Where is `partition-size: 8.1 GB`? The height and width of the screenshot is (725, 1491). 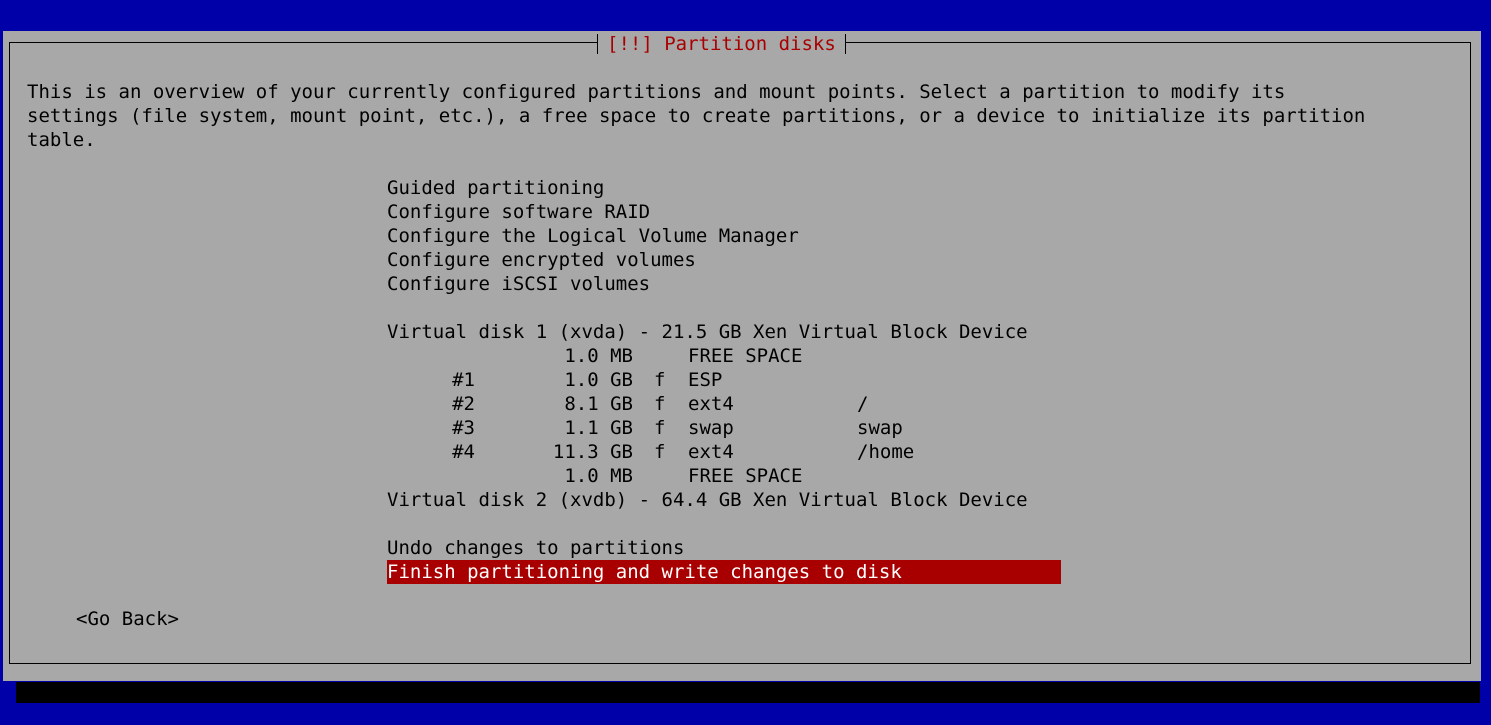 partition-size: 8.1 GB is located at coordinates (598, 404).